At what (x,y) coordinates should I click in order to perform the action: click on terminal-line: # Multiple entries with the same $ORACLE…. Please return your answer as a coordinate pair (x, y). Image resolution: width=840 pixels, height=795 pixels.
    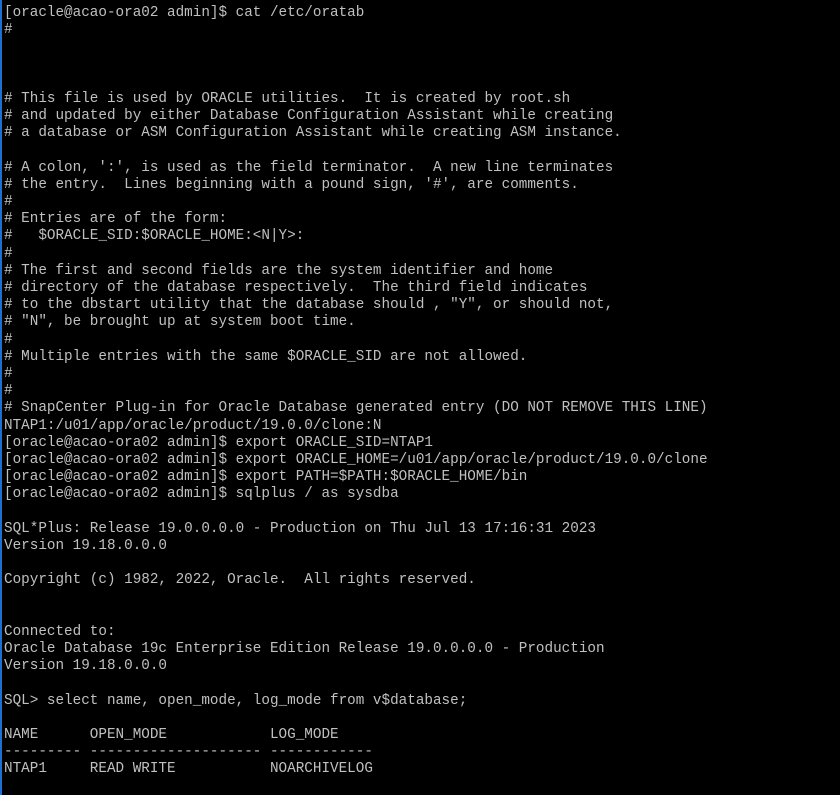
    Looking at the image, I should click on (266, 356).